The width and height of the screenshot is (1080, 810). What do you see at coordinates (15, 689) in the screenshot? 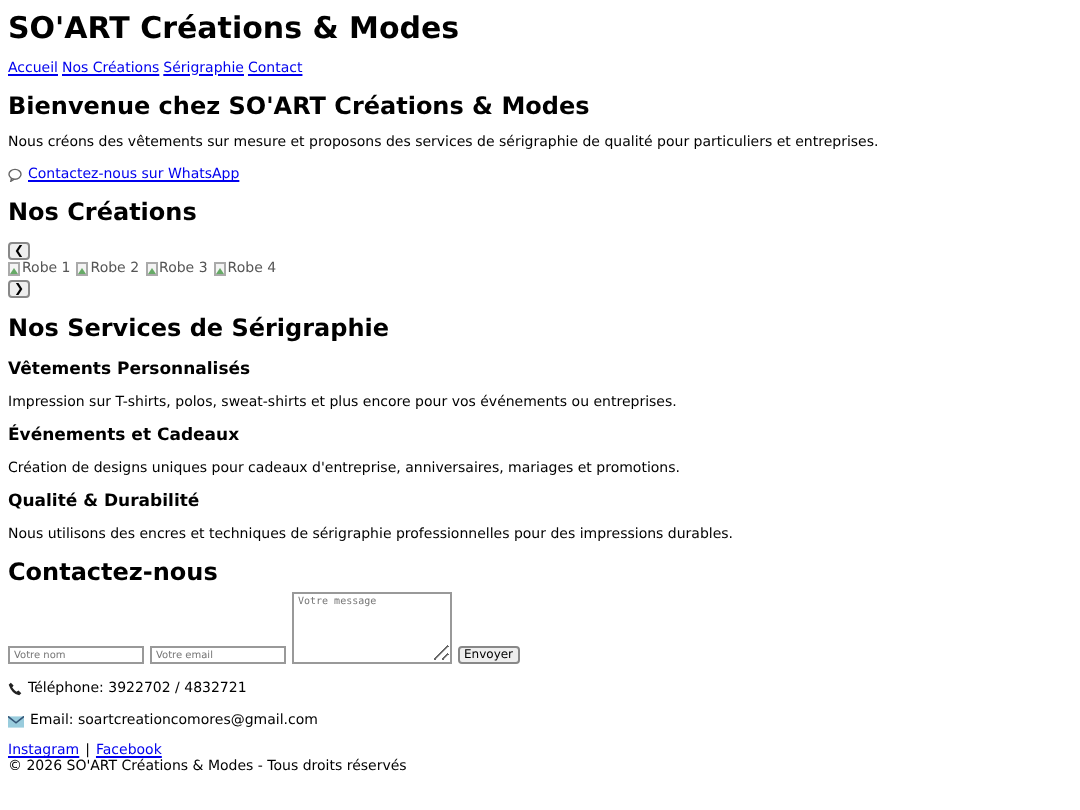
I see `phone-icon` at bounding box center [15, 689].